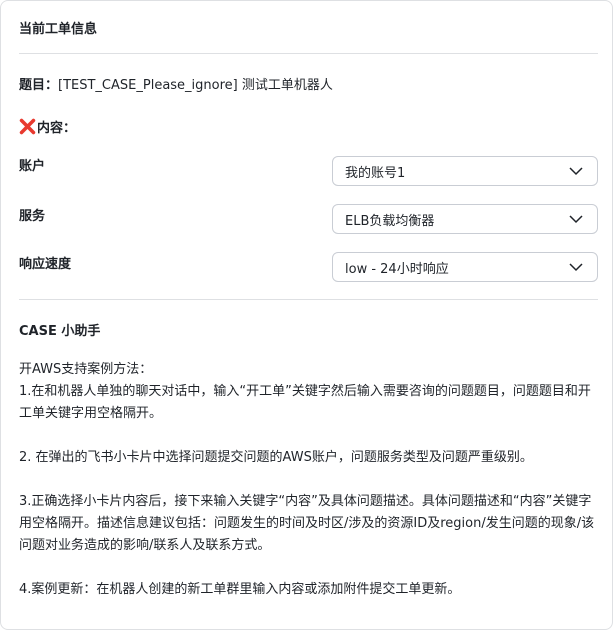 The width and height of the screenshot is (615, 630). What do you see at coordinates (32, 216) in the screenshot?
I see `service-label: 服务` at bounding box center [32, 216].